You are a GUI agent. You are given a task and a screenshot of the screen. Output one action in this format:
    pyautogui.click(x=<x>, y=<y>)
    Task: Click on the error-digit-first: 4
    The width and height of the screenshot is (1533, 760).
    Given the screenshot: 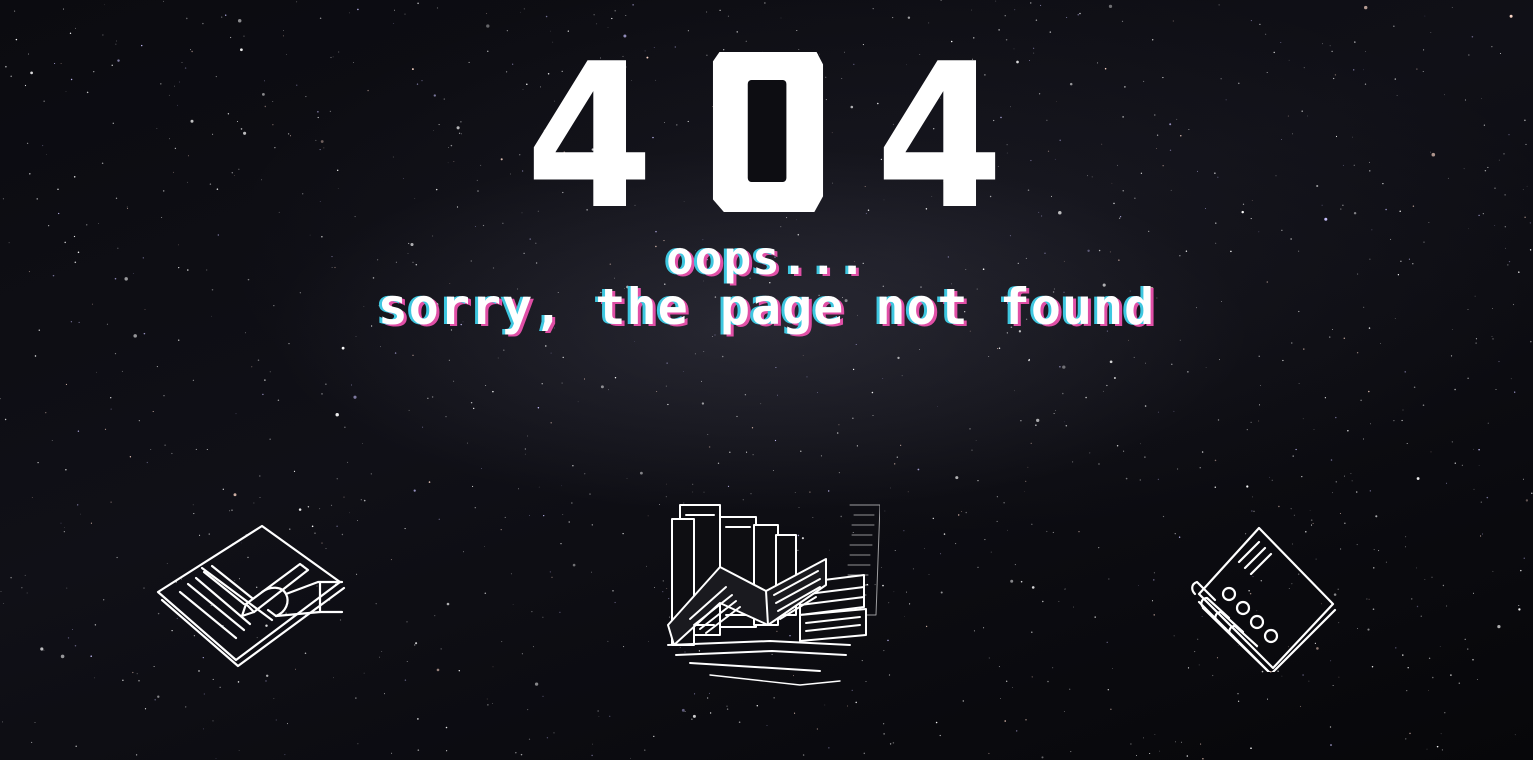 What is the action you would take?
    pyautogui.click(x=589, y=137)
    